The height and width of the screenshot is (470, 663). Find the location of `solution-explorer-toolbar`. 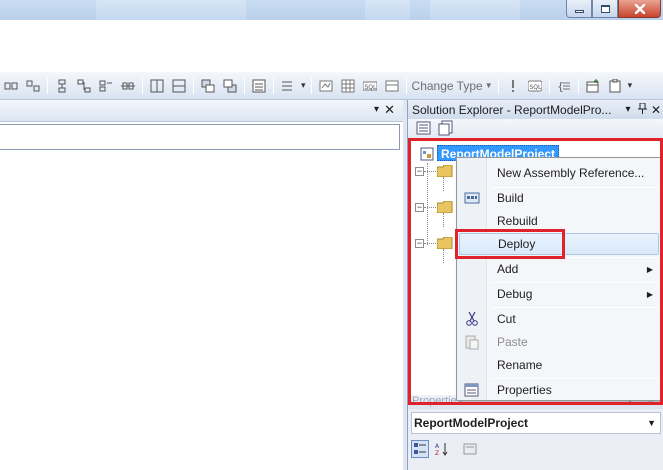

solution-explorer-toolbar is located at coordinates (535, 130).